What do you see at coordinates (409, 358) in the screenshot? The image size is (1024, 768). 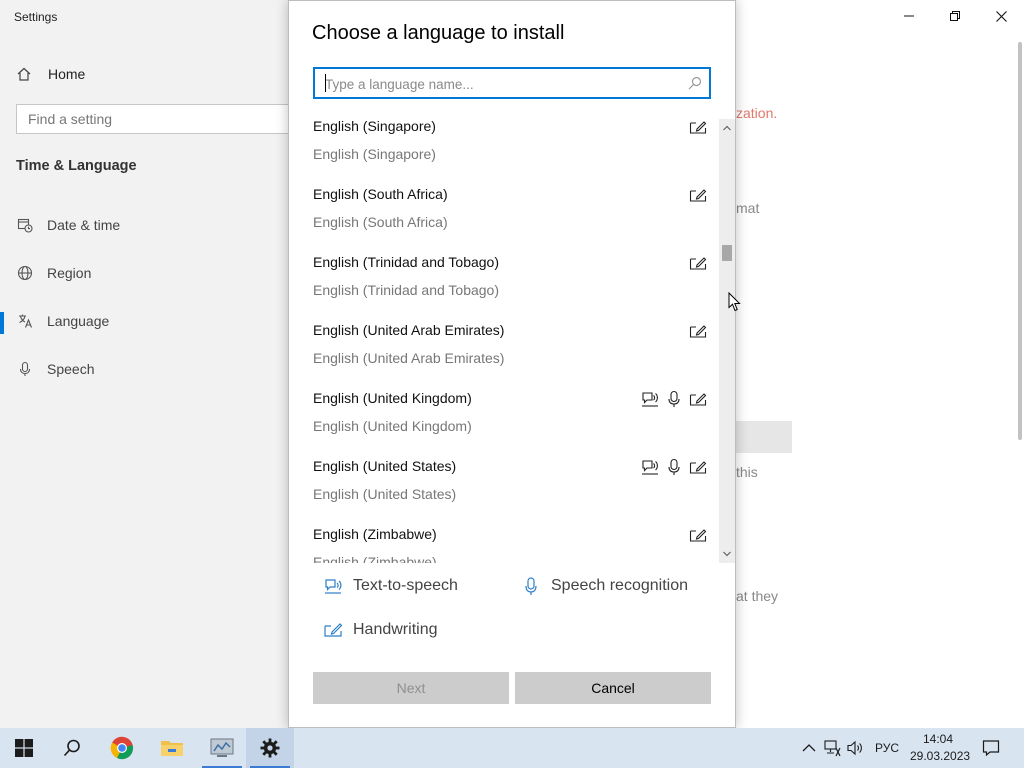 I see `language-native-name: English (United Arab Emirates)` at bounding box center [409, 358].